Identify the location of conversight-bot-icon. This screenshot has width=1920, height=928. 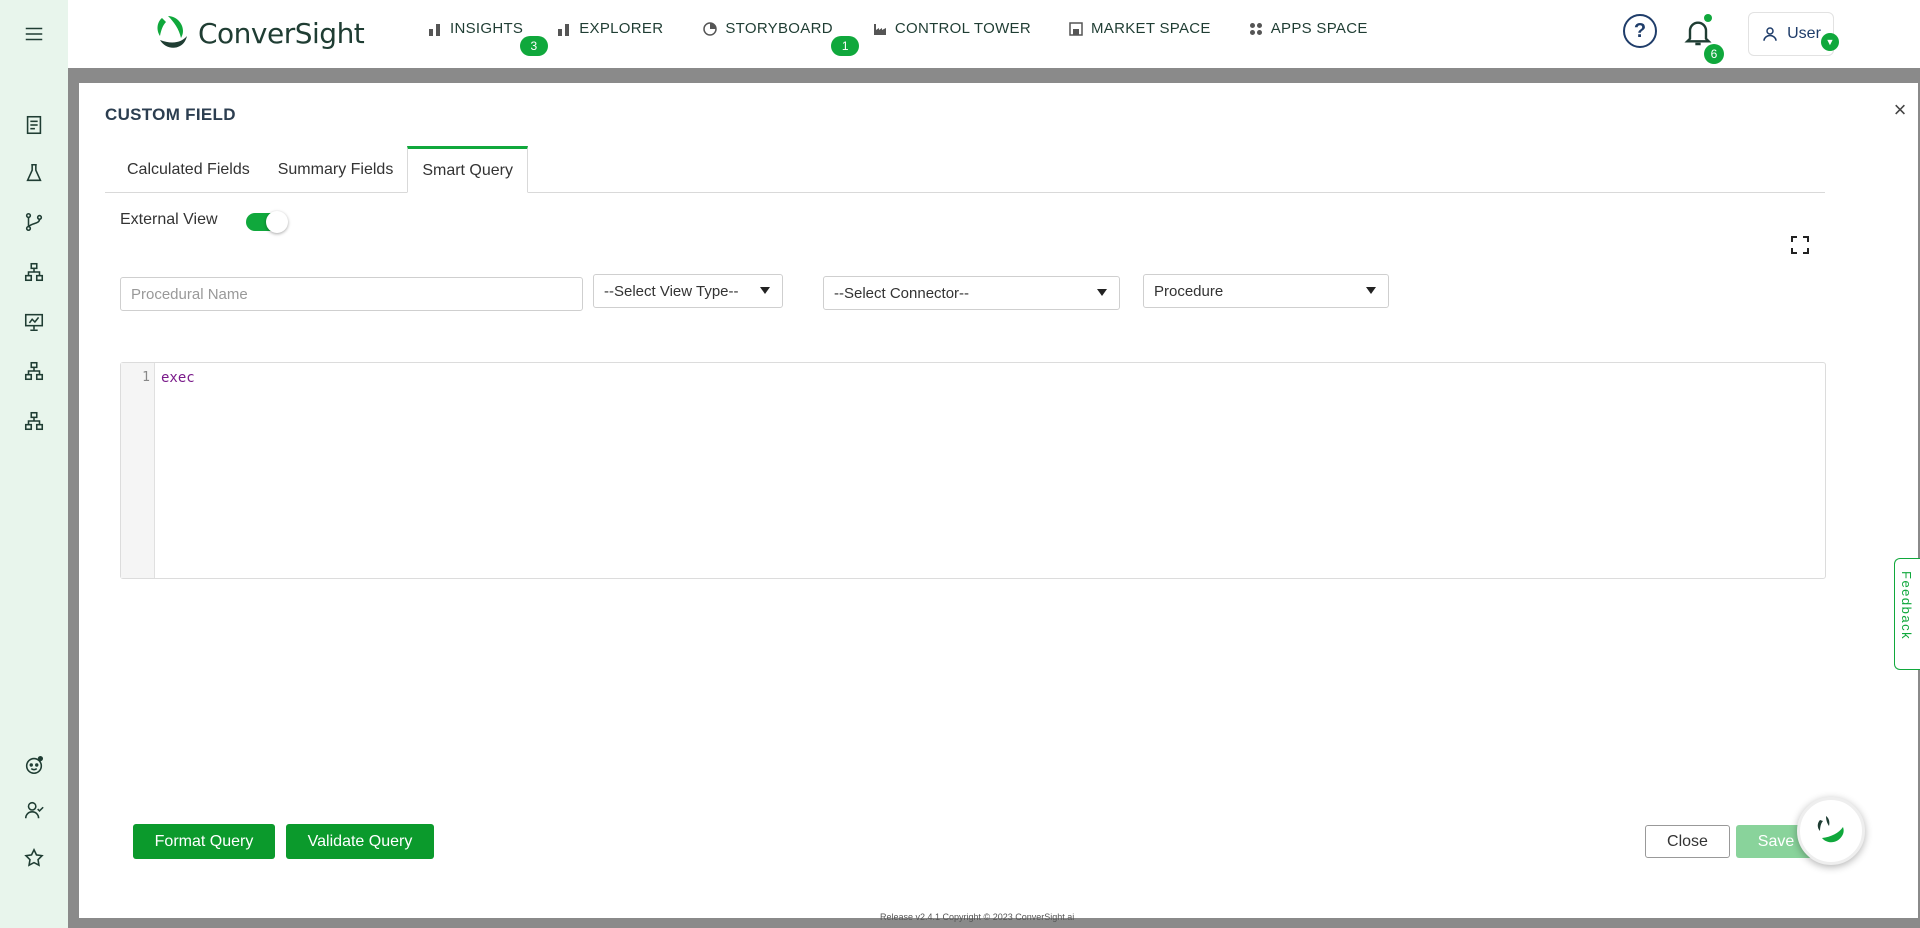
(1830, 829).